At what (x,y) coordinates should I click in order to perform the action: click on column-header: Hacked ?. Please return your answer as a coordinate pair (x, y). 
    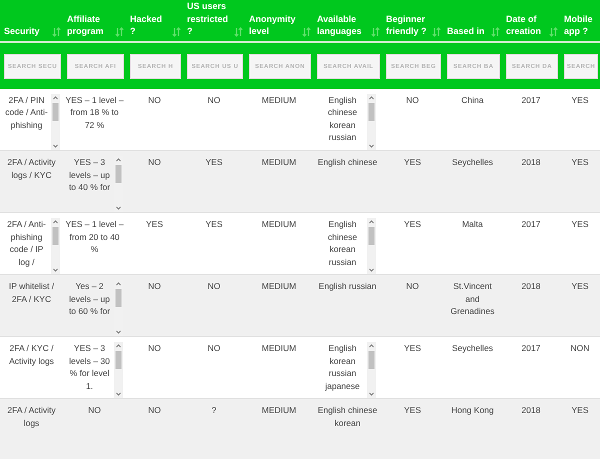
    Looking at the image, I should click on (150, 25).